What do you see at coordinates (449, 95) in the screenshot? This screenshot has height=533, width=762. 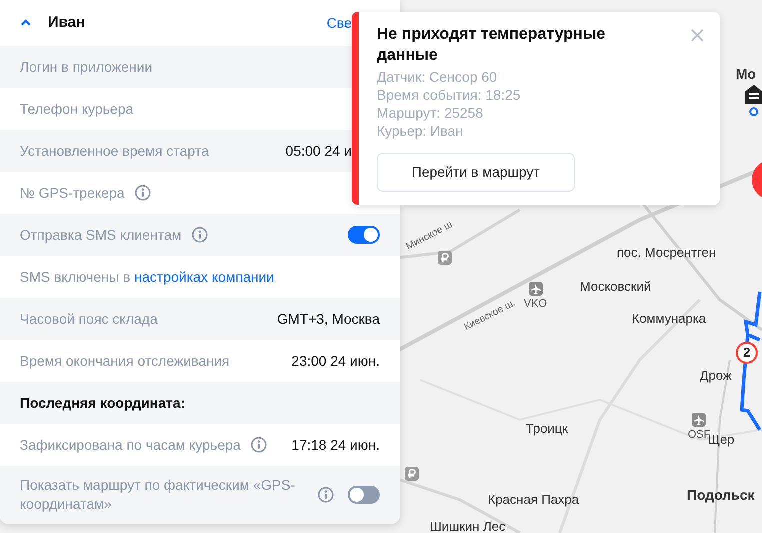 I see `notification-detail: Время события: 18:25` at bounding box center [449, 95].